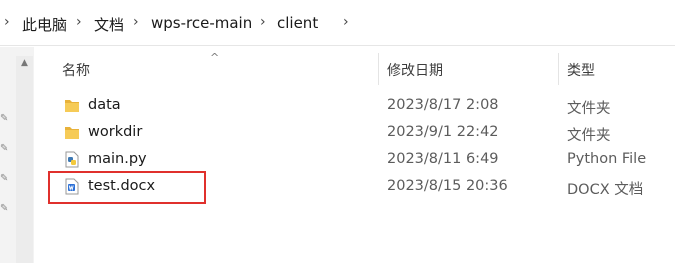 This screenshot has width=675, height=263. I want to click on column-header-modified: 修改日期, so click(415, 70).